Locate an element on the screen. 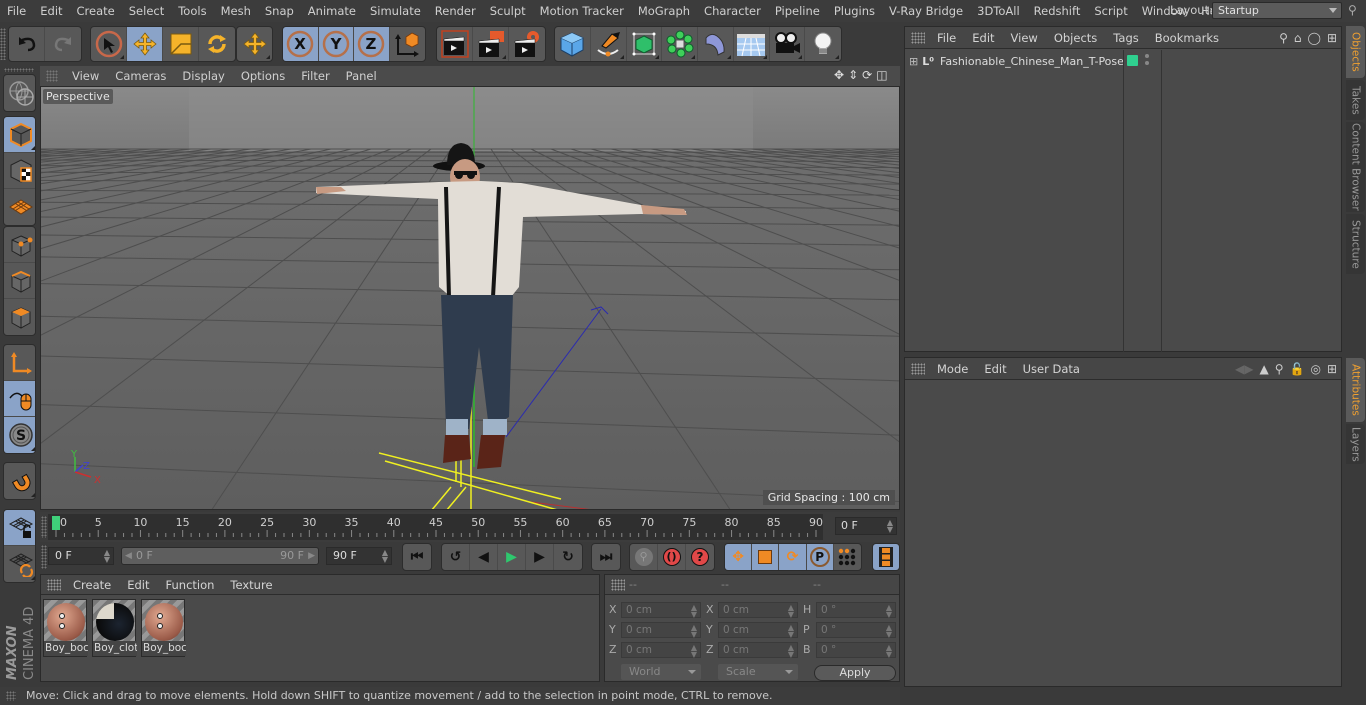  tab-takes: Takes is located at coordinates (1355, 100).